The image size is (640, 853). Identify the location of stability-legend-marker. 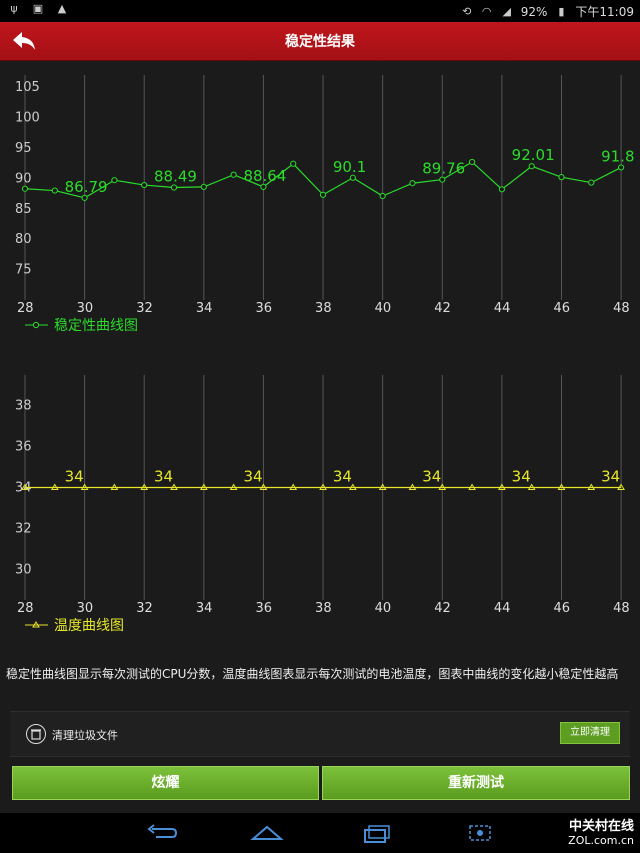
(36, 325).